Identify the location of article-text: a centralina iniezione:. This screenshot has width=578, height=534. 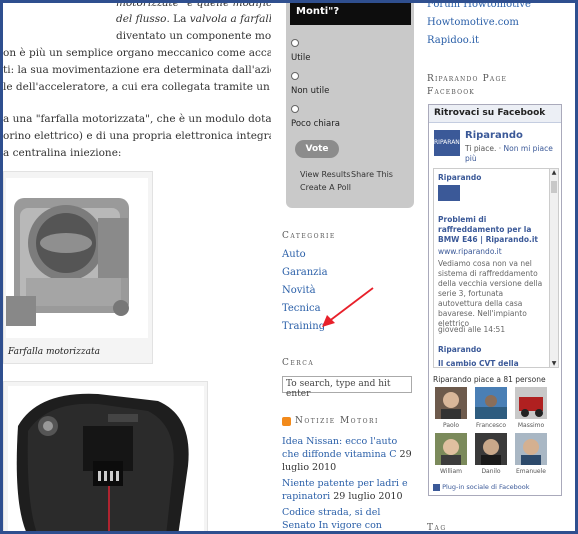
(62, 153).